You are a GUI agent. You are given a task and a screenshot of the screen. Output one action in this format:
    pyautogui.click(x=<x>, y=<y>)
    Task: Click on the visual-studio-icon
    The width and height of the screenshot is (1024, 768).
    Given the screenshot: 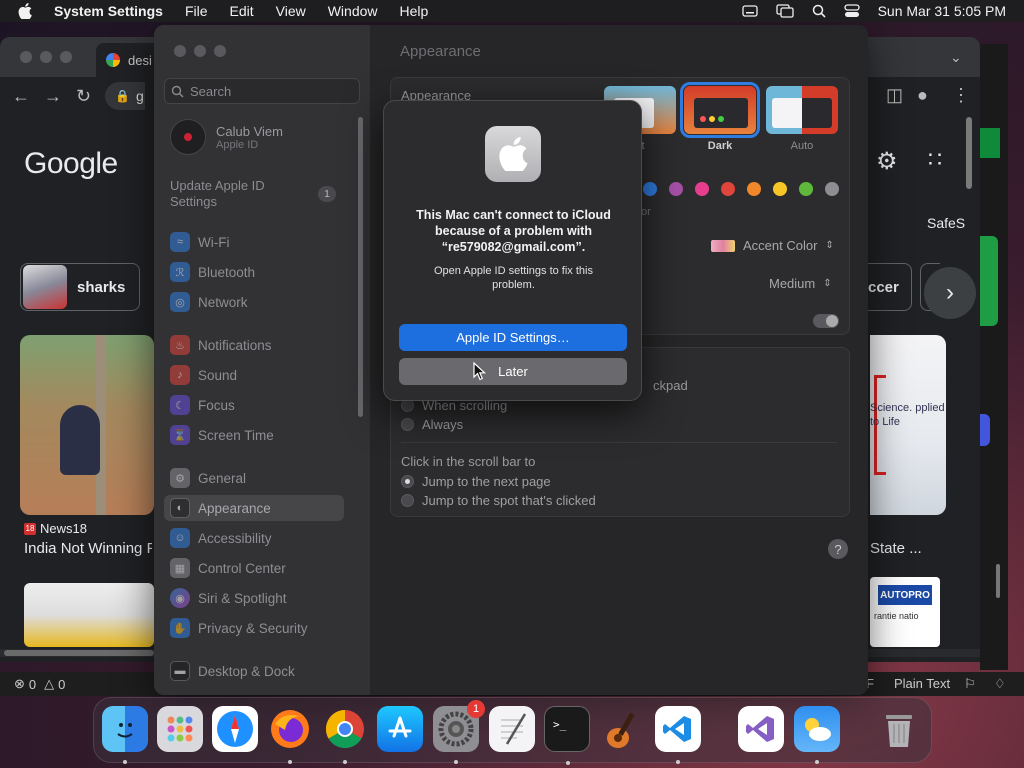 What is the action you would take?
    pyautogui.click(x=761, y=729)
    